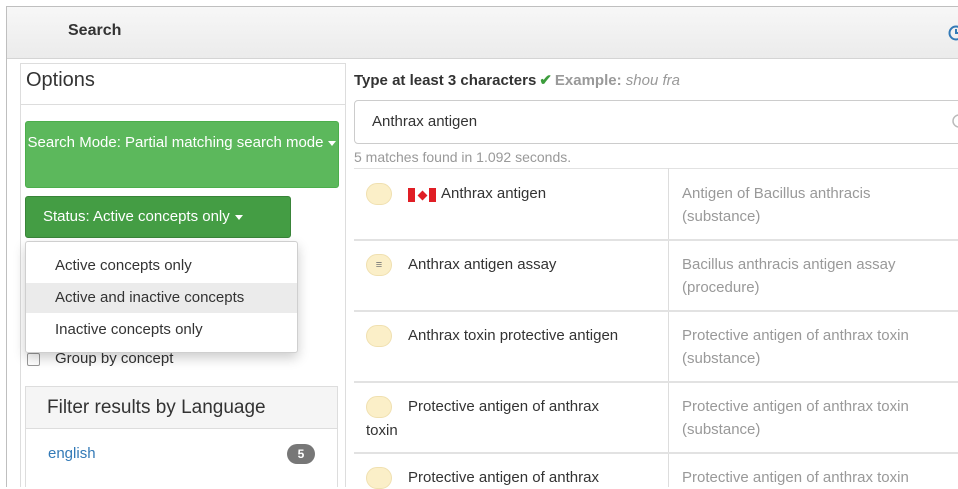 The height and width of the screenshot is (489, 958). I want to click on status-label: Status: Active concepts only, so click(136, 216).